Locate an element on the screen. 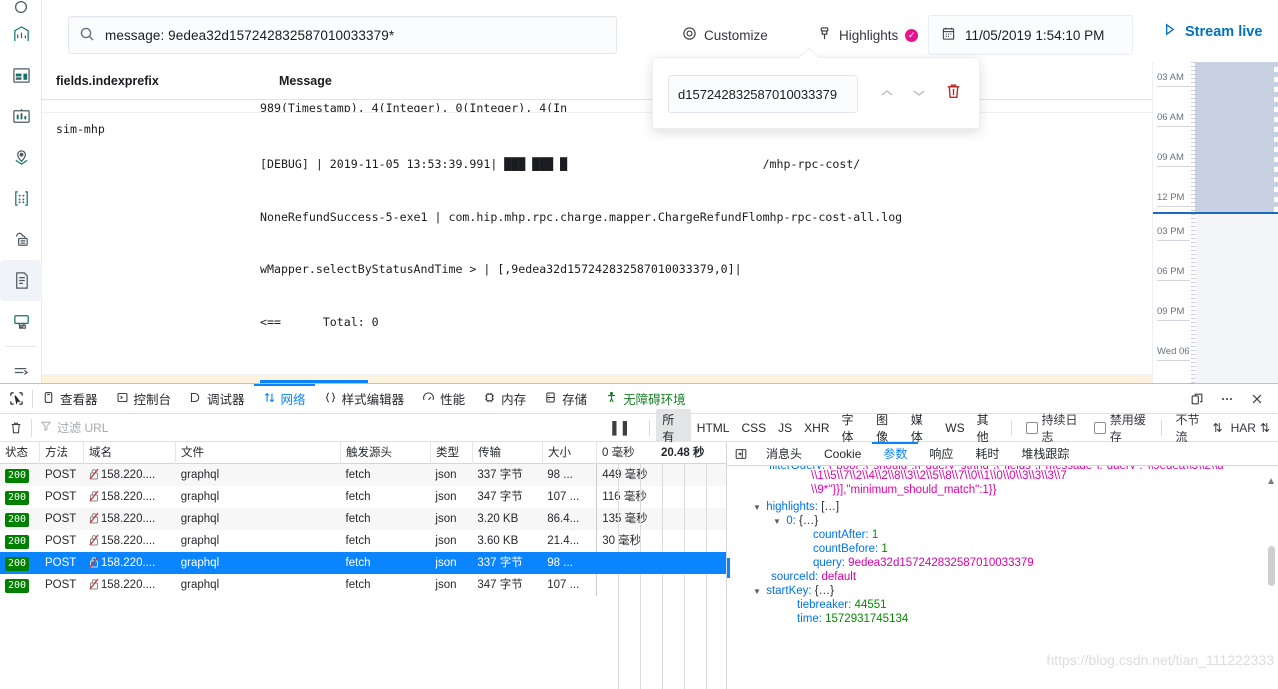 The height and width of the screenshot is (689, 1278). tab-memory: 内存 is located at coordinates (504, 399).